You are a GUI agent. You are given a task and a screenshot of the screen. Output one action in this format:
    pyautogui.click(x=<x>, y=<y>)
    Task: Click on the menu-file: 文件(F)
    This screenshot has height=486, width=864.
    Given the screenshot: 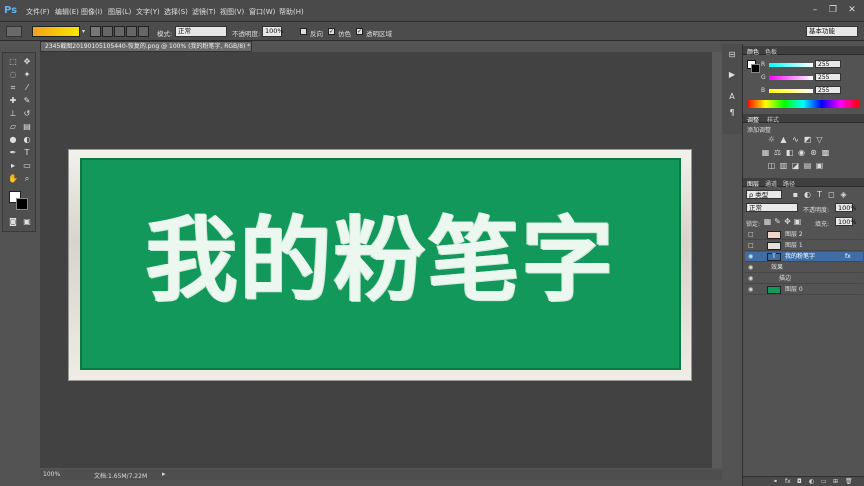 What is the action you would take?
    pyautogui.click(x=38, y=12)
    